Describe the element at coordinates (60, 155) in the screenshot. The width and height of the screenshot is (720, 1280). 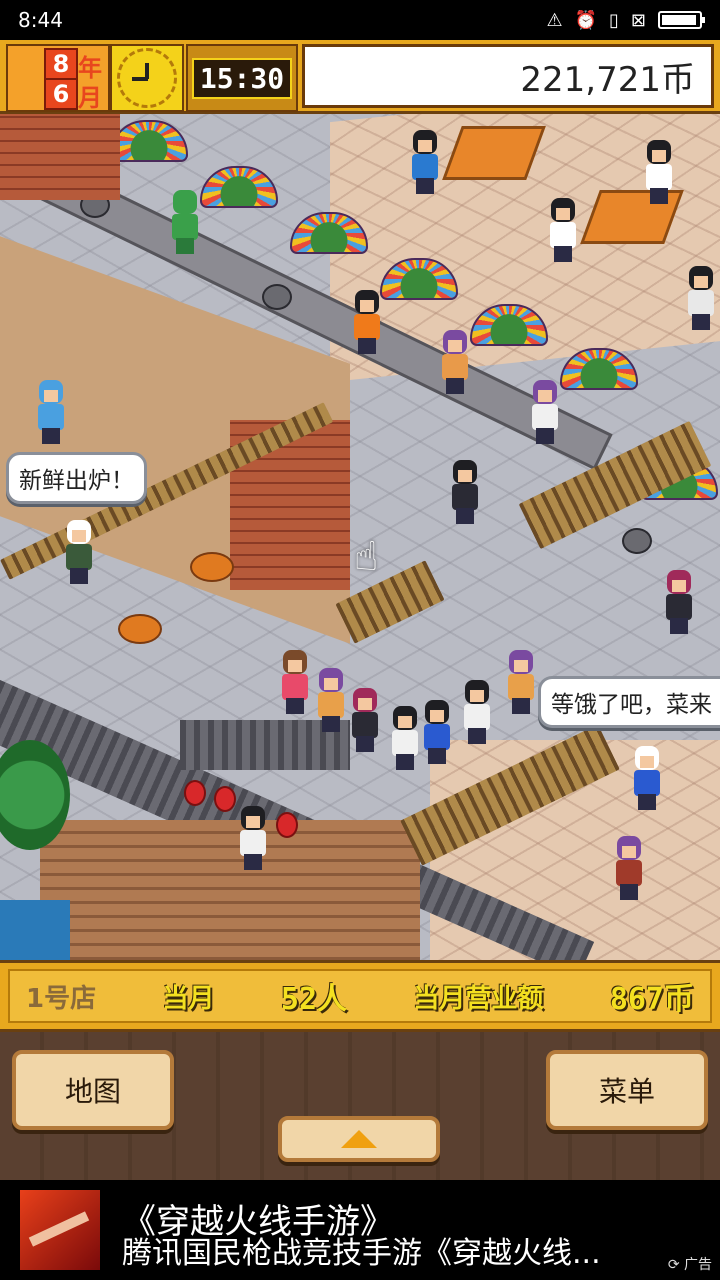
I see `brick-wall` at that location.